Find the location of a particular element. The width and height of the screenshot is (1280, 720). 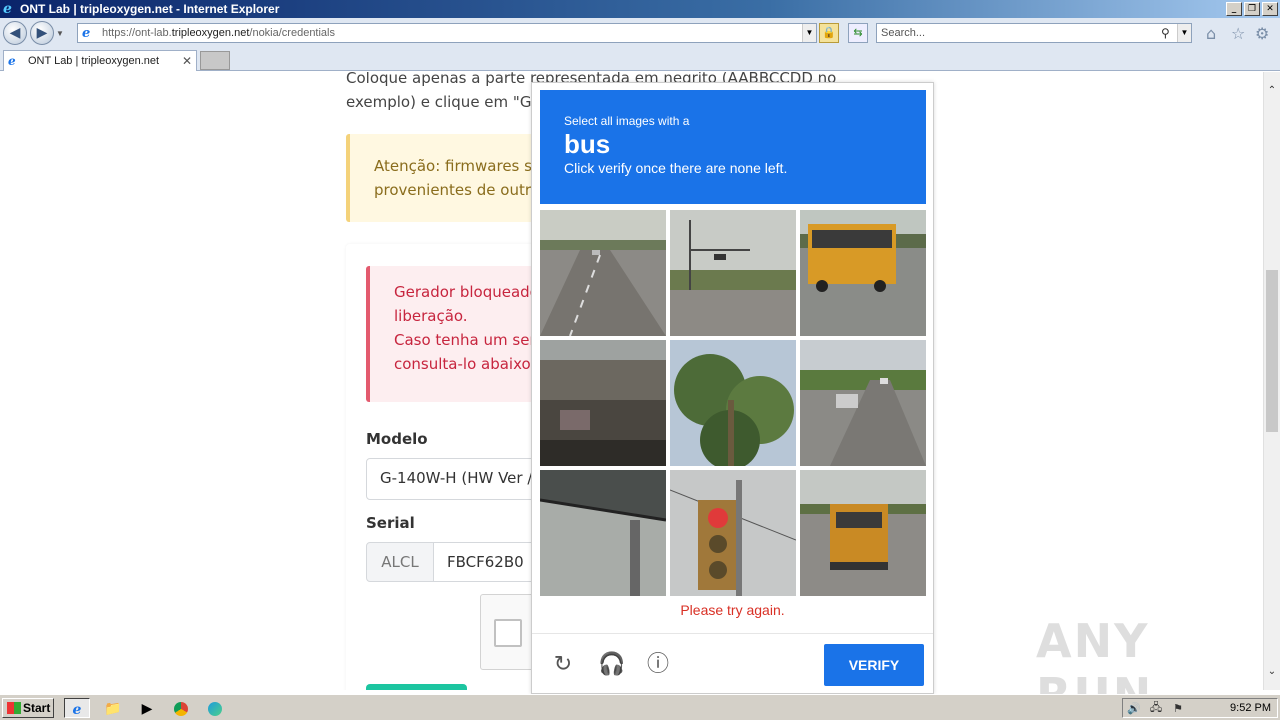

tab-label: ONT Lab | tripleoxygen.net is located at coordinates (94, 61).